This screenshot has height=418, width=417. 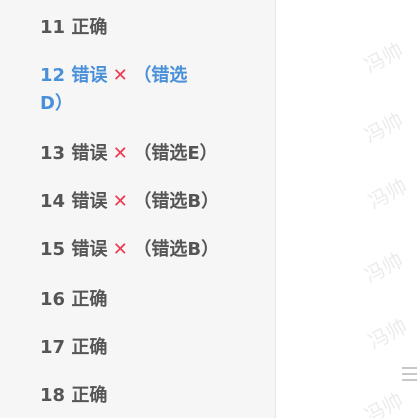 What do you see at coordinates (53, 395) in the screenshot?
I see `question-number: 18` at bounding box center [53, 395].